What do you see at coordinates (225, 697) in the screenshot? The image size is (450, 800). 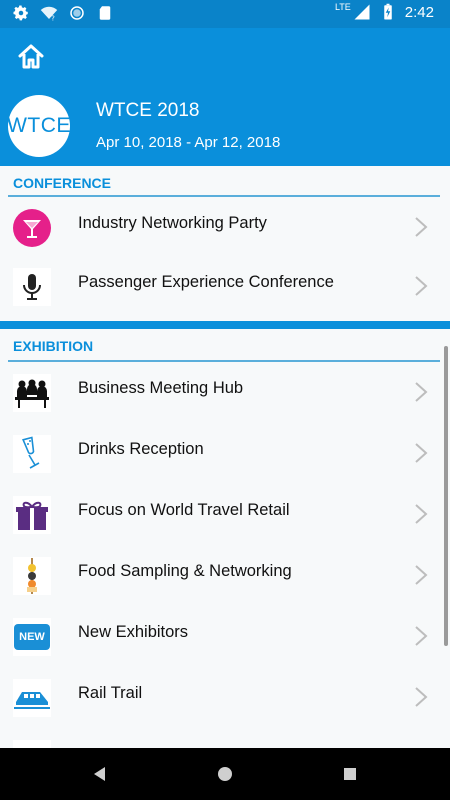 I see `list-item-rail-trail: Rail Trail` at bounding box center [225, 697].